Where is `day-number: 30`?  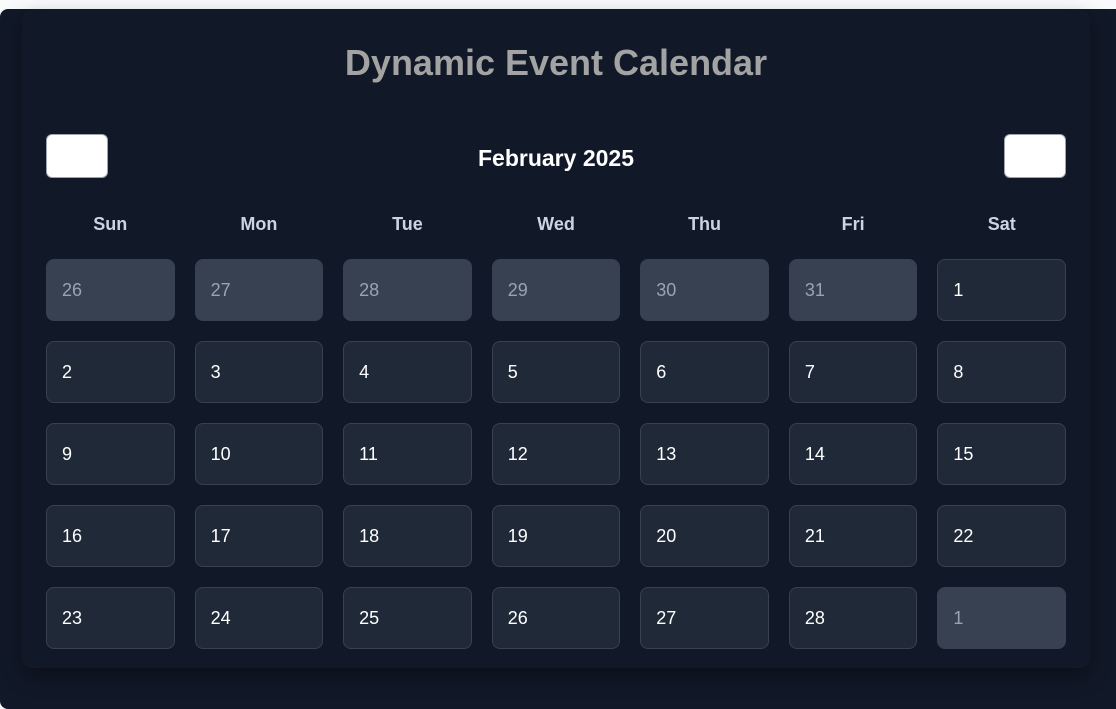
day-number: 30 is located at coordinates (666, 290).